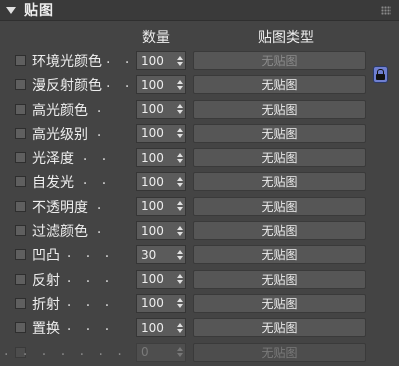 This screenshot has width=399, height=366. I want to click on map-row: 高光级别. . 100 无贴图, so click(199, 135).